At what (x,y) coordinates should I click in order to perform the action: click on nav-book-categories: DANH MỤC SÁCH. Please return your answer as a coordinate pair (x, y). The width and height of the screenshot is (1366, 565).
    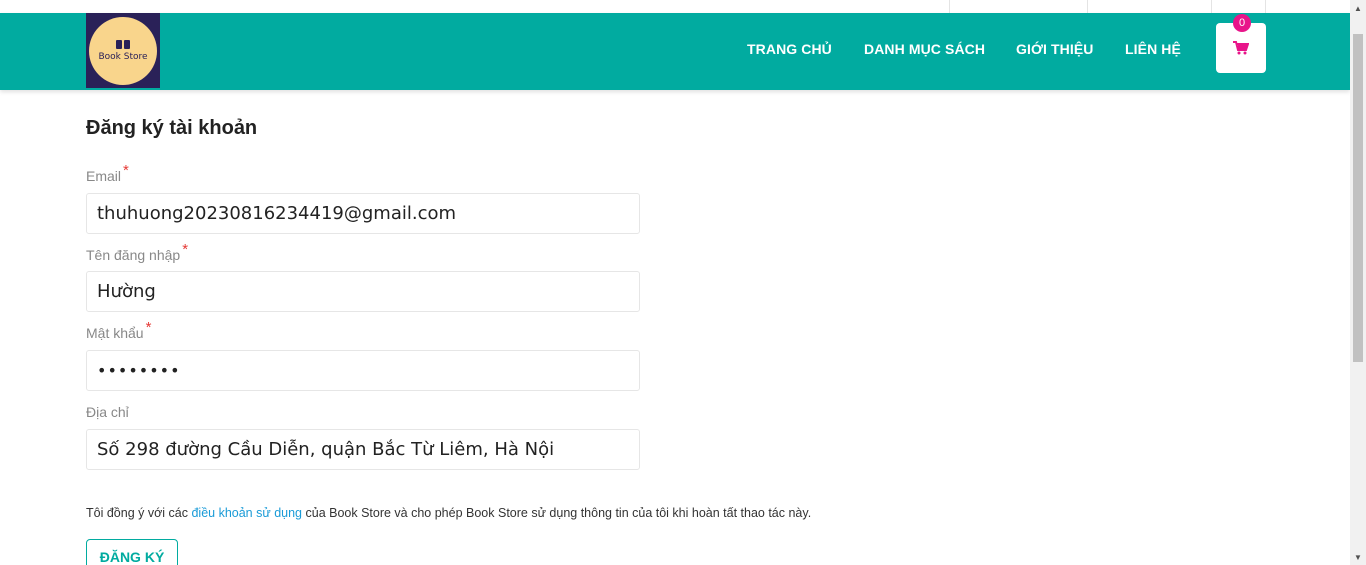
    Looking at the image, I should click on (924, 49).